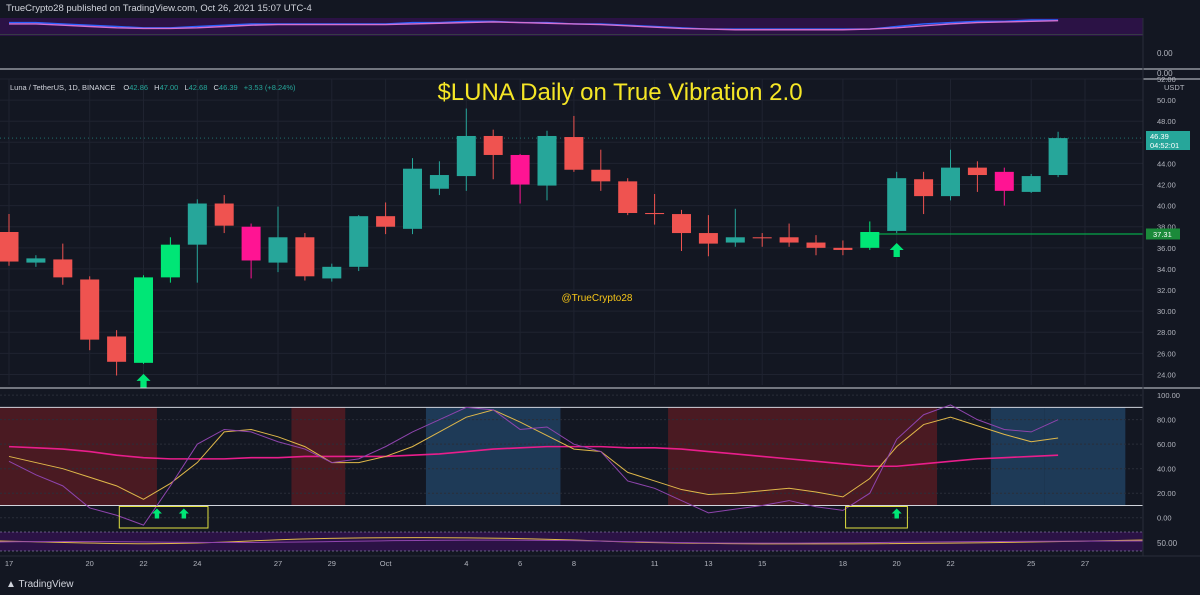 Image resolution: width=1200 pixels, height=595 pixels. What do you see at coordinates (1168, 395) in the screenshot?
I see `osc-tick-label: 100.00` at bounding box center [1168, 395].